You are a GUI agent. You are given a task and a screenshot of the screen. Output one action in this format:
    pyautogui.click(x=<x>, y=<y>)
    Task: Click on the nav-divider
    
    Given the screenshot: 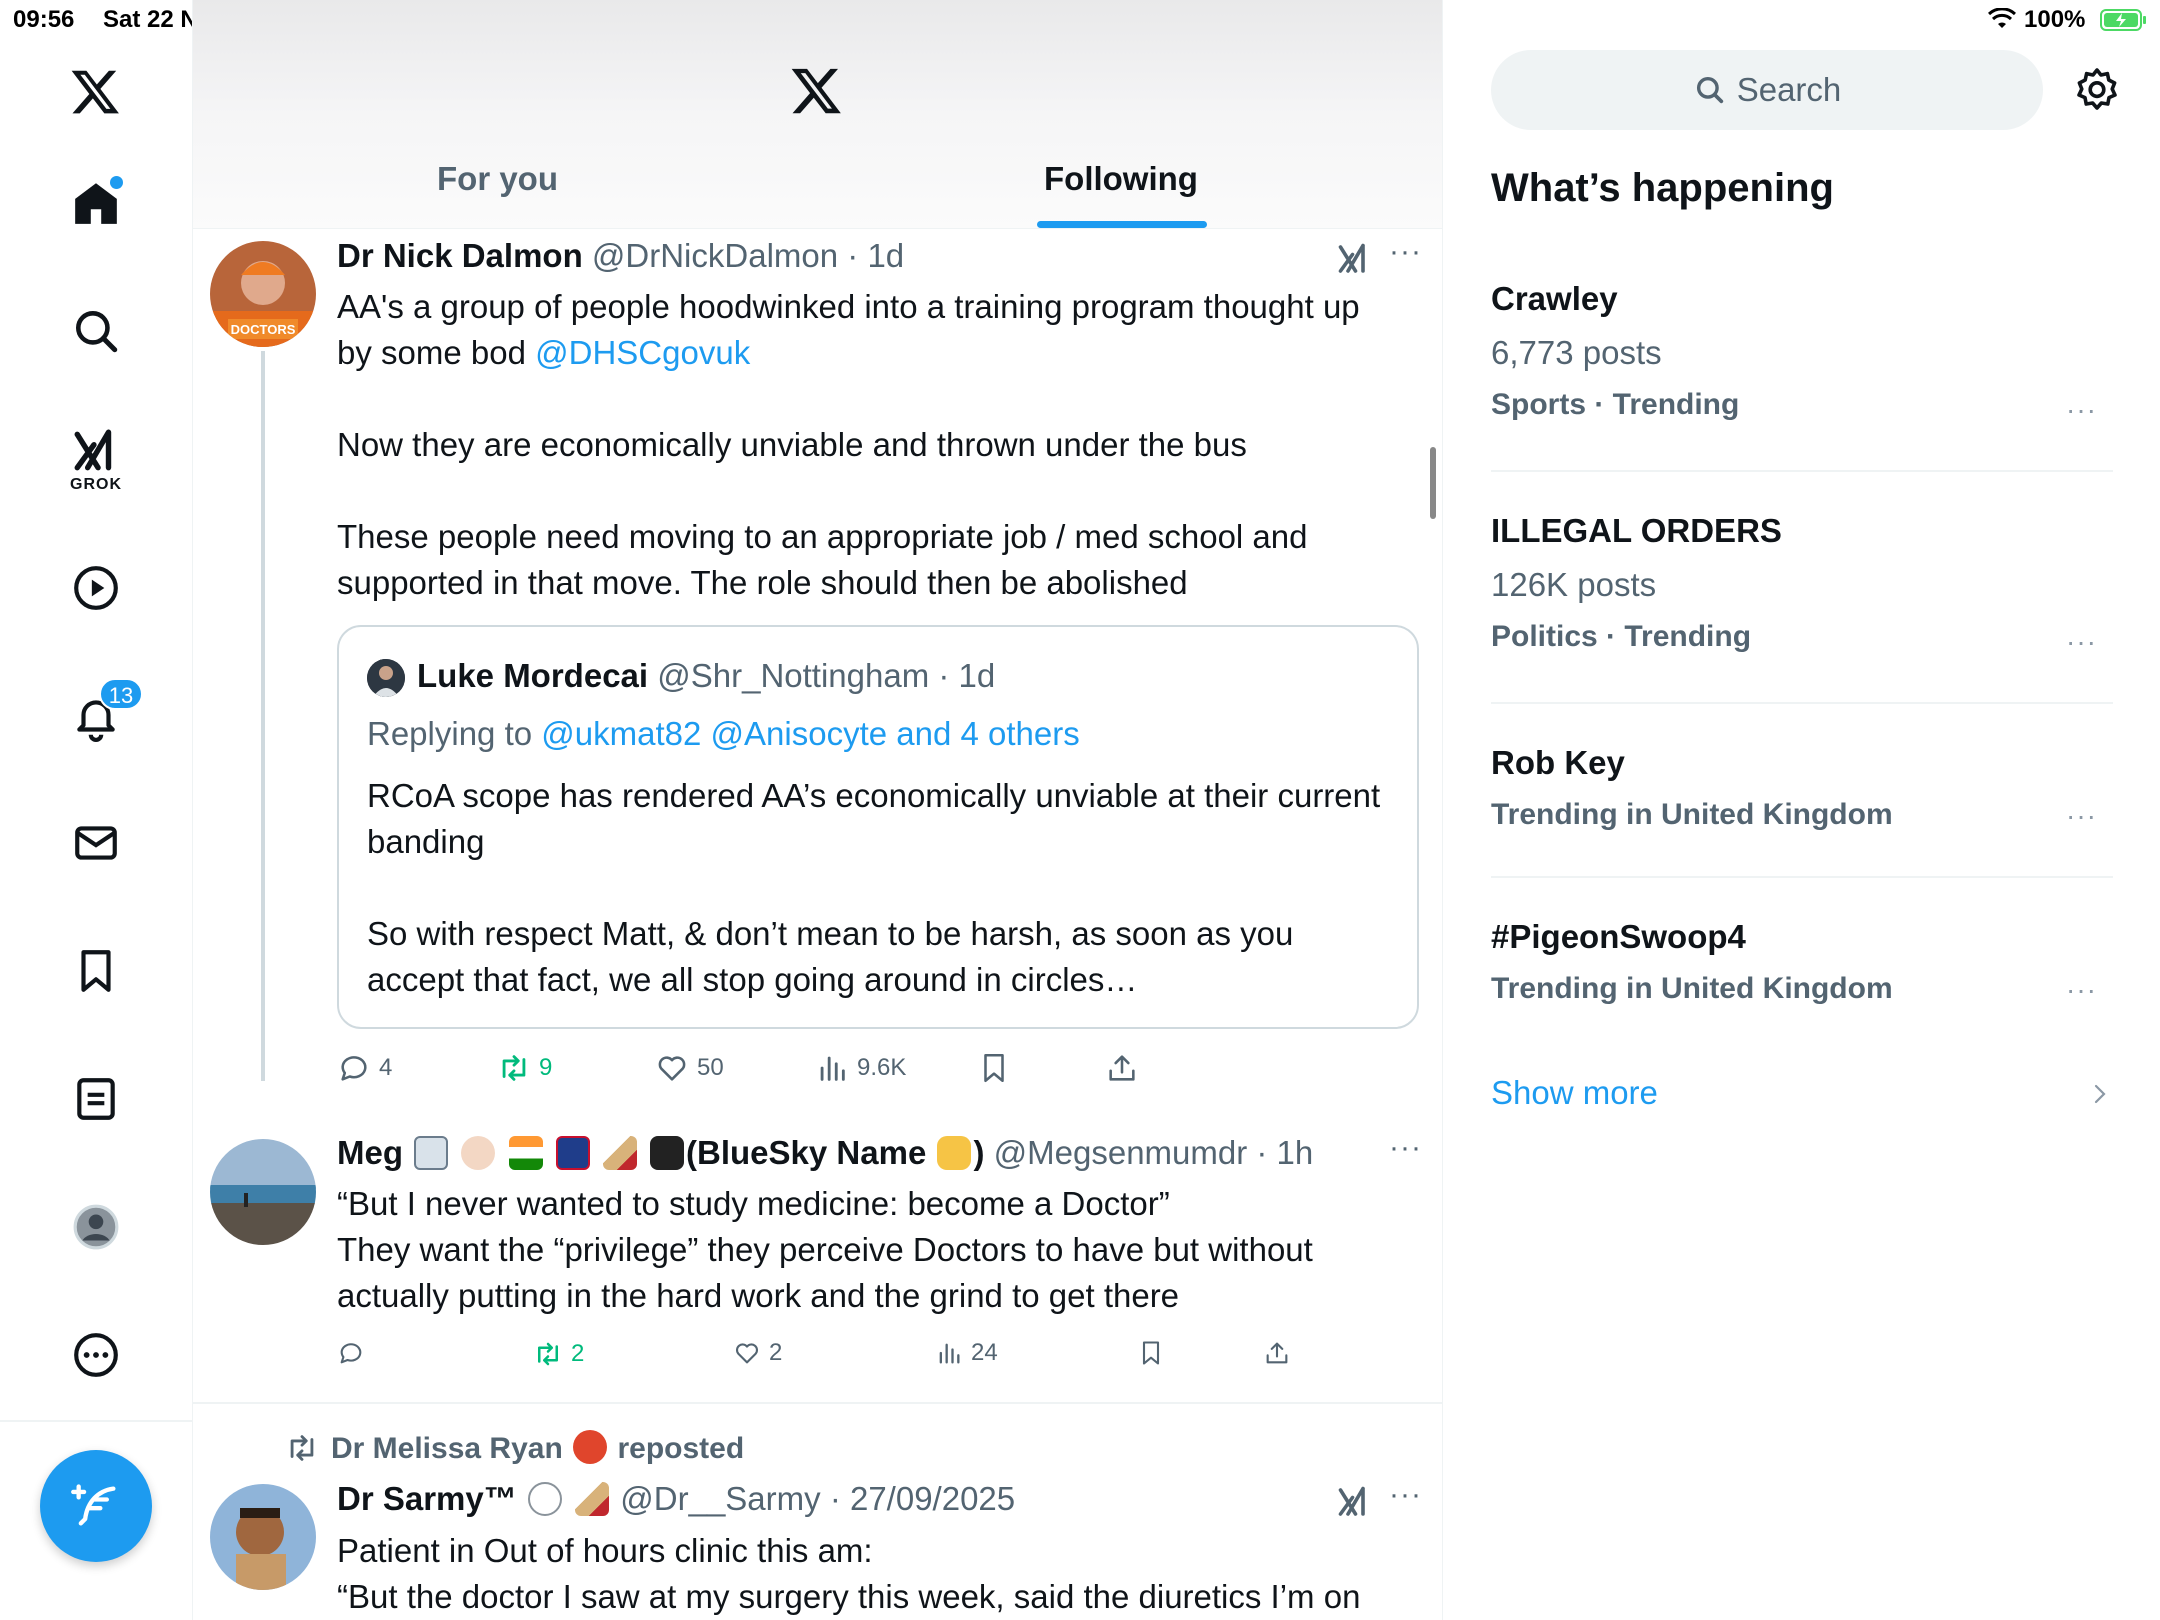 What is the action you would take?
    pyautogui.click(x=96, y=1421)
    